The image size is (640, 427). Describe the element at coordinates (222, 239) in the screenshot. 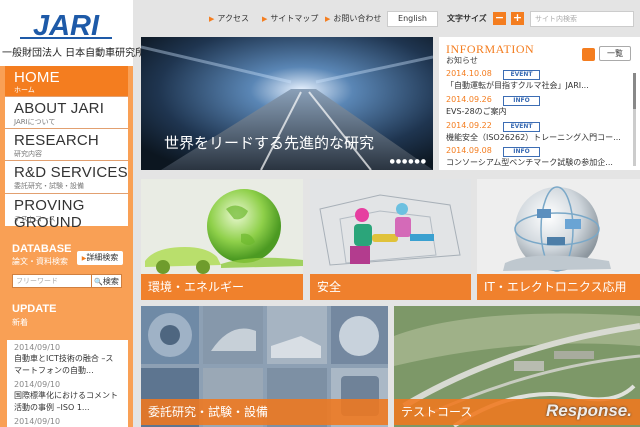

I see `tile-environment: 環境・エネルギー` at that location.